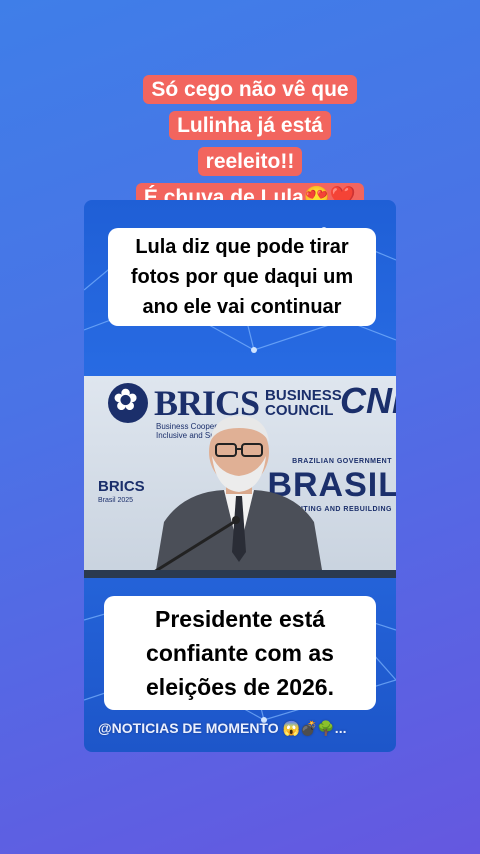 Image resolution: width=480 pixels, height=854 pixels. I want to click on caption-line-3: reeleito!!, so click(250, 161).